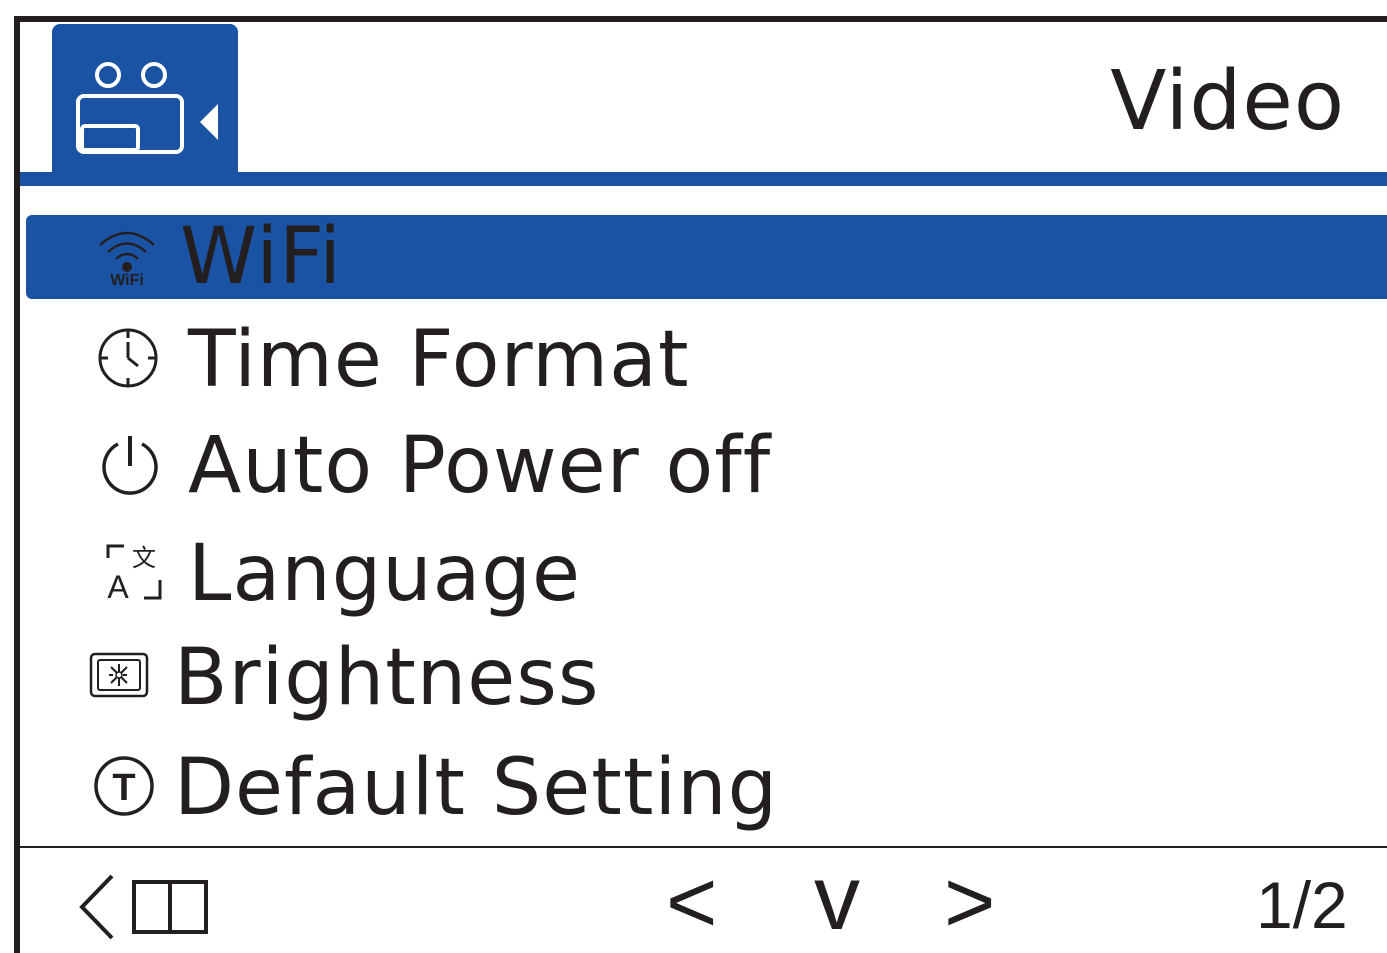 Image resolution: width=1387 pixels, height=953 pixels. I want to click on svg-text: T, so click(123, 788).